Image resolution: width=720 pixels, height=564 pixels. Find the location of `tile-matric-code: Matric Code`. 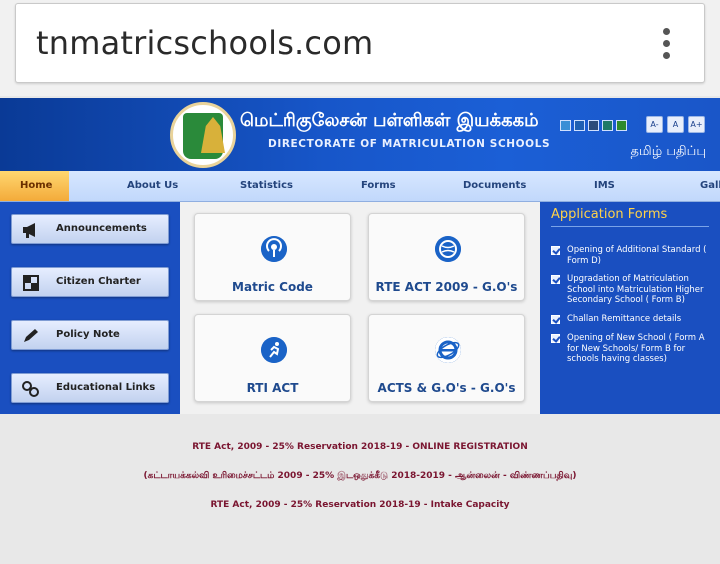

tile-matric-code: Matric Code is located at coordinates (272, 257).